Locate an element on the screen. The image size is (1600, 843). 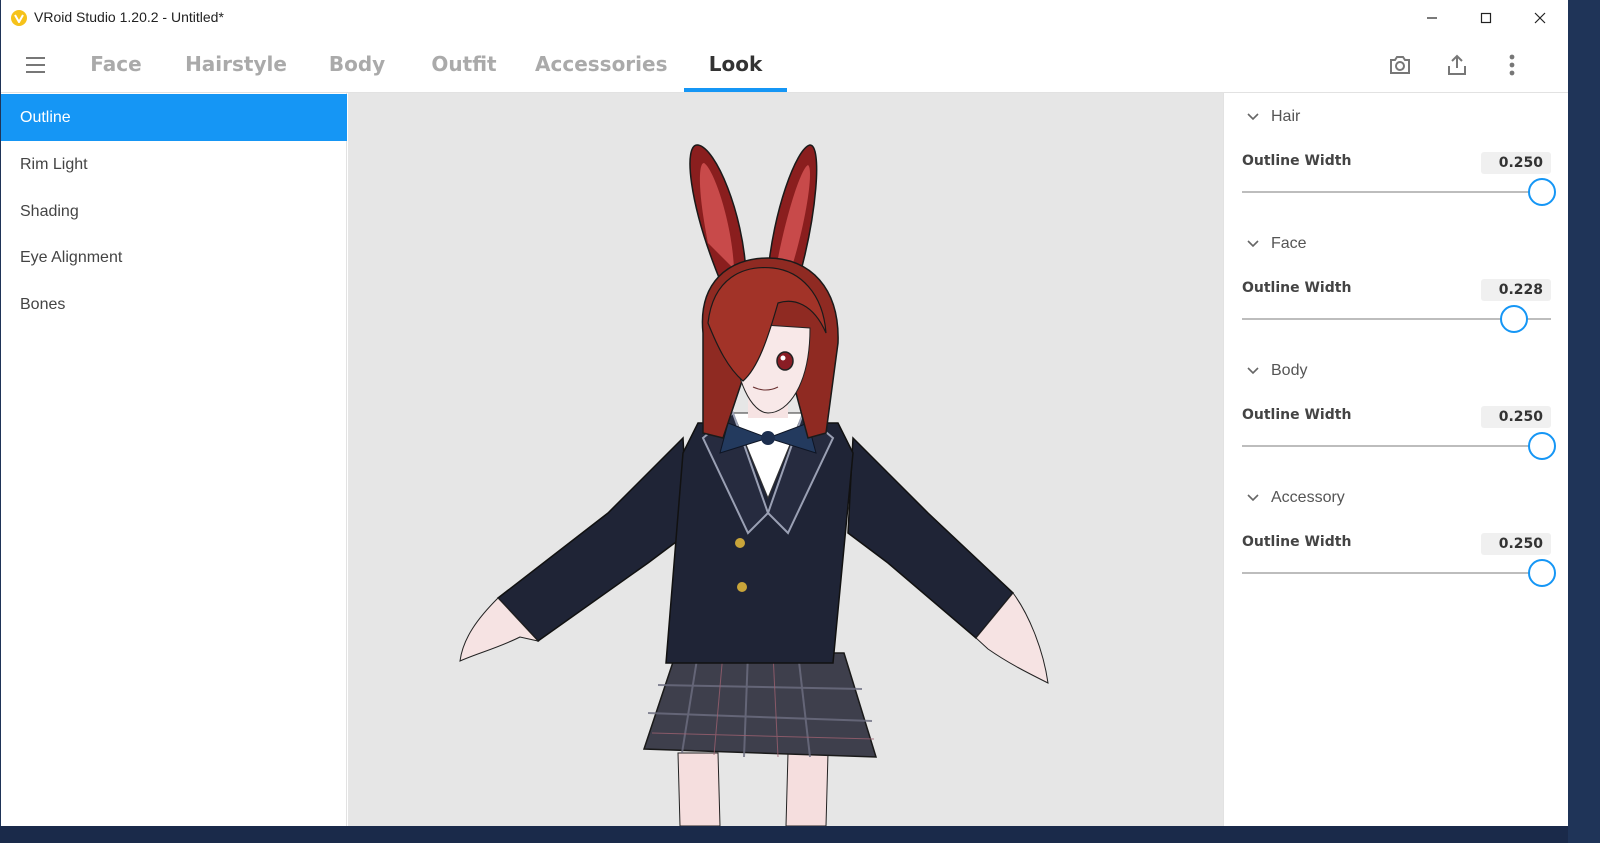
section-title: Hair is located at coordinates (1286, 116).